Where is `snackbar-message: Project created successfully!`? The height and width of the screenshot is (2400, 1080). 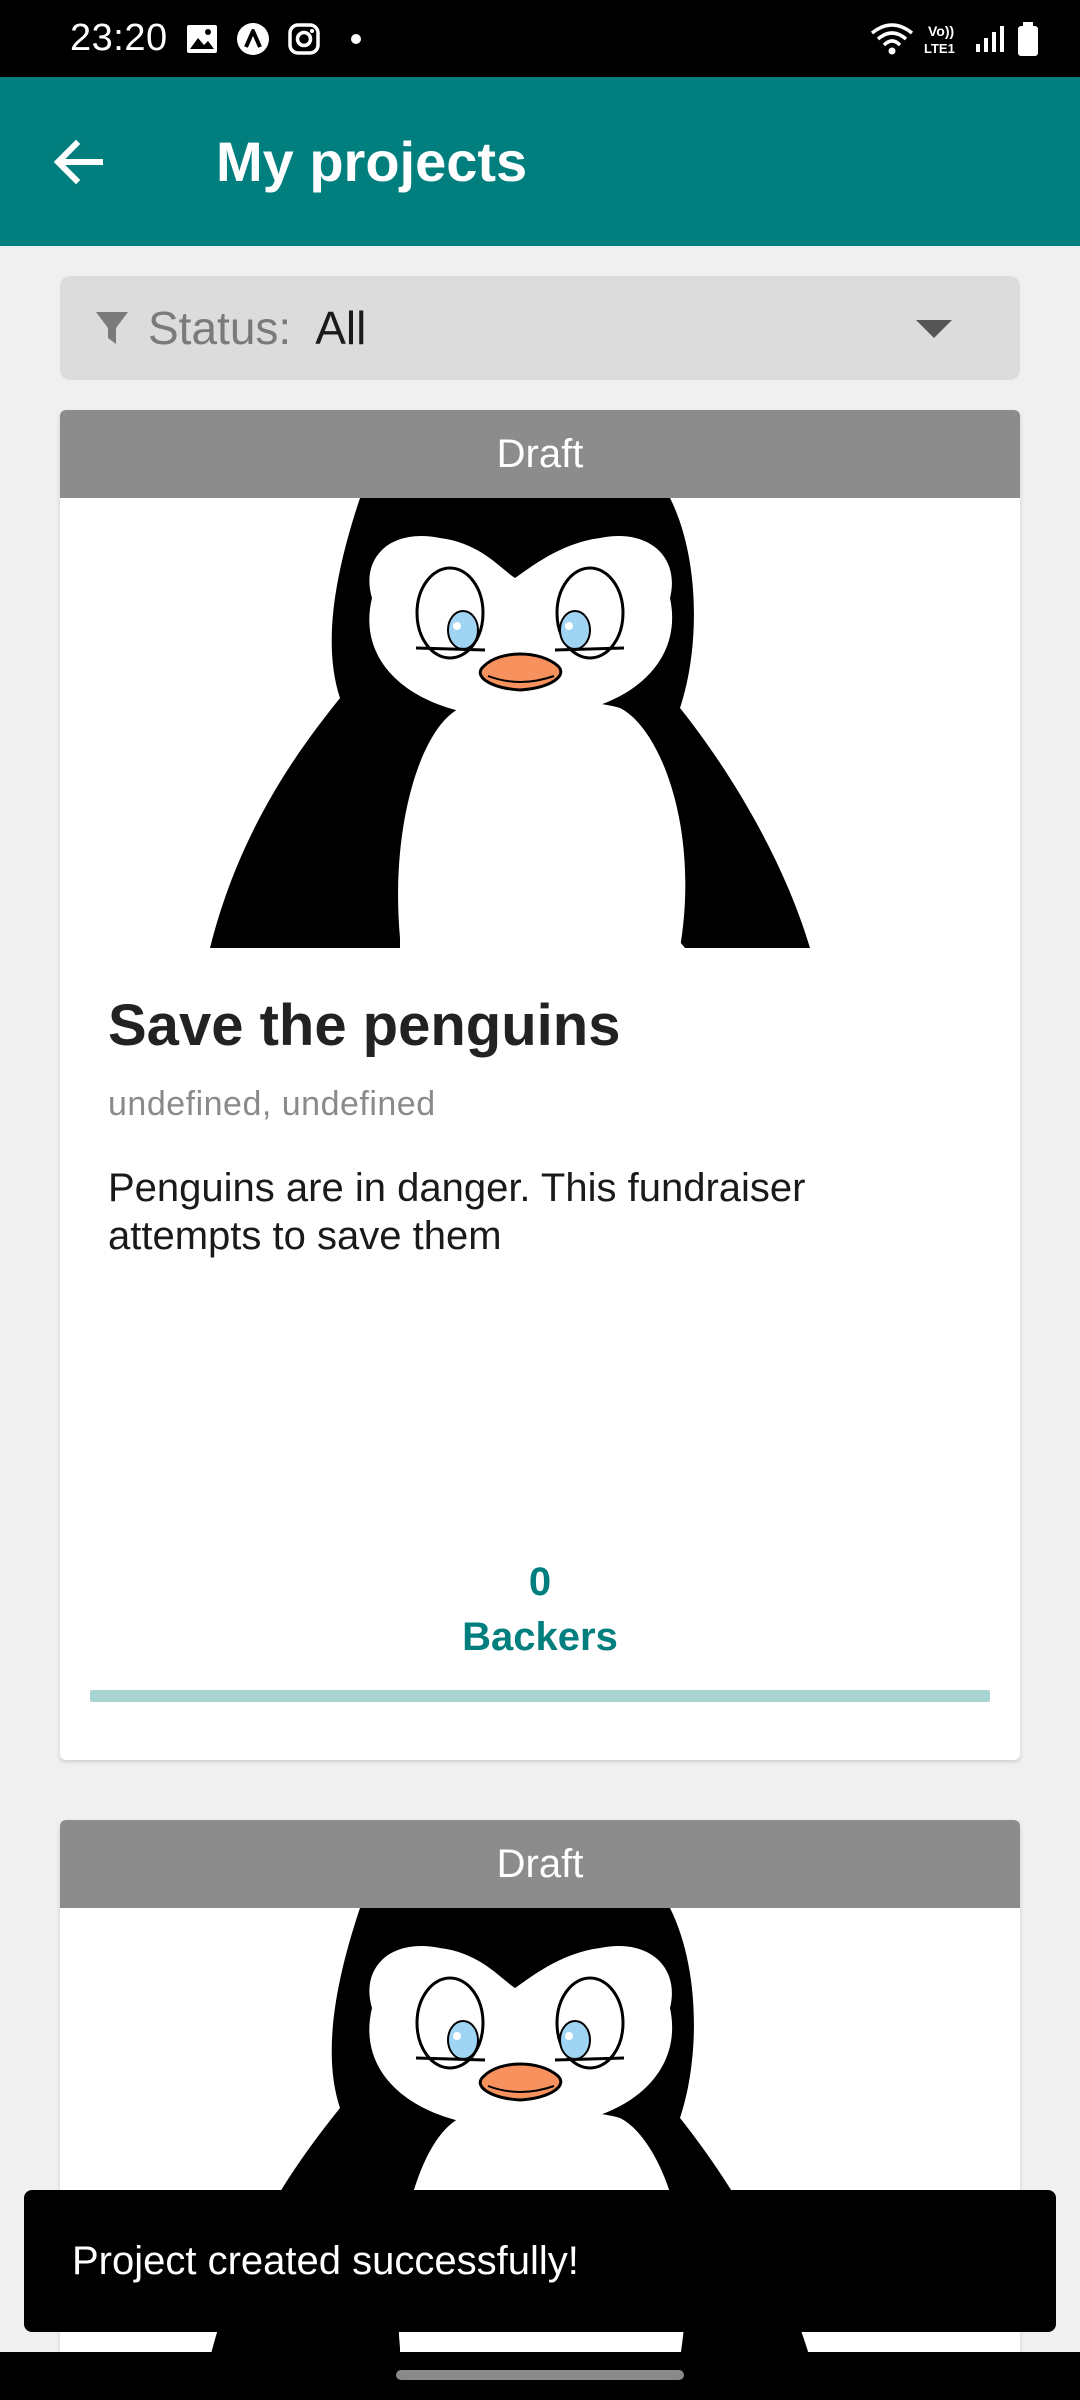 snackbar-message: Project created successfully! is located at coordinates (325, 2260).